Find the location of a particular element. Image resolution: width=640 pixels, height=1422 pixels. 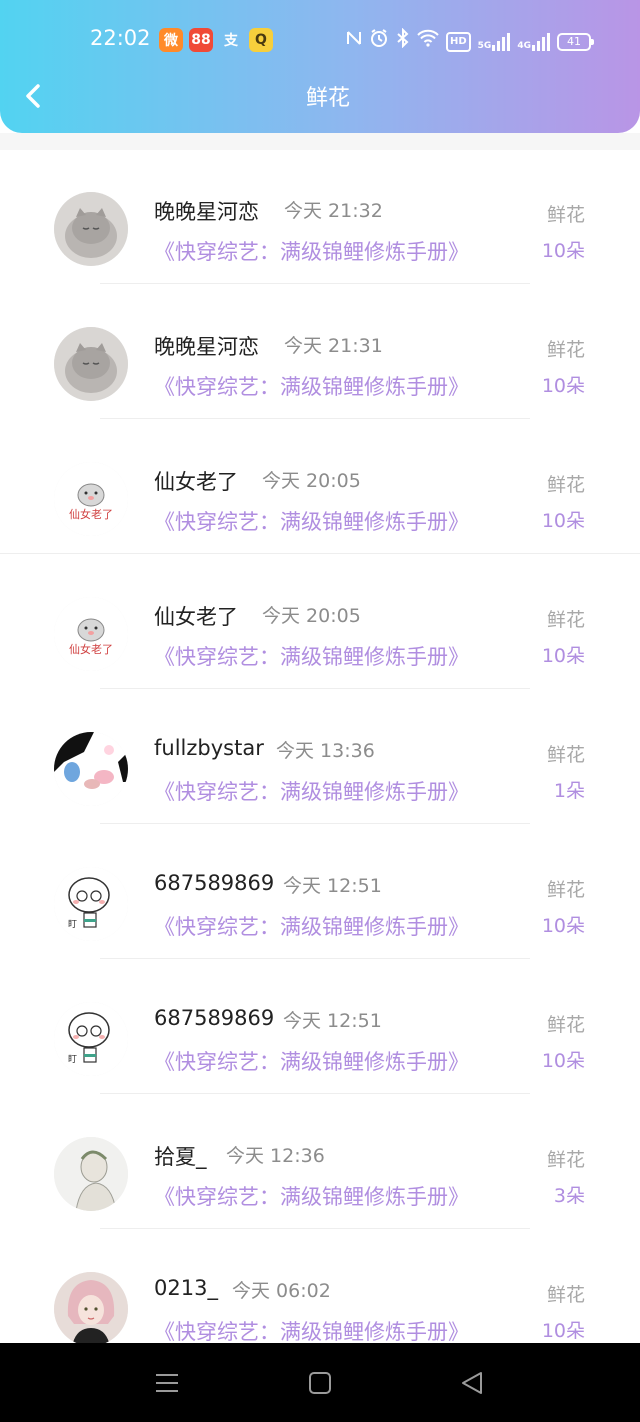

signal-4g-icon: 4G is located at coordinates (533, 41).